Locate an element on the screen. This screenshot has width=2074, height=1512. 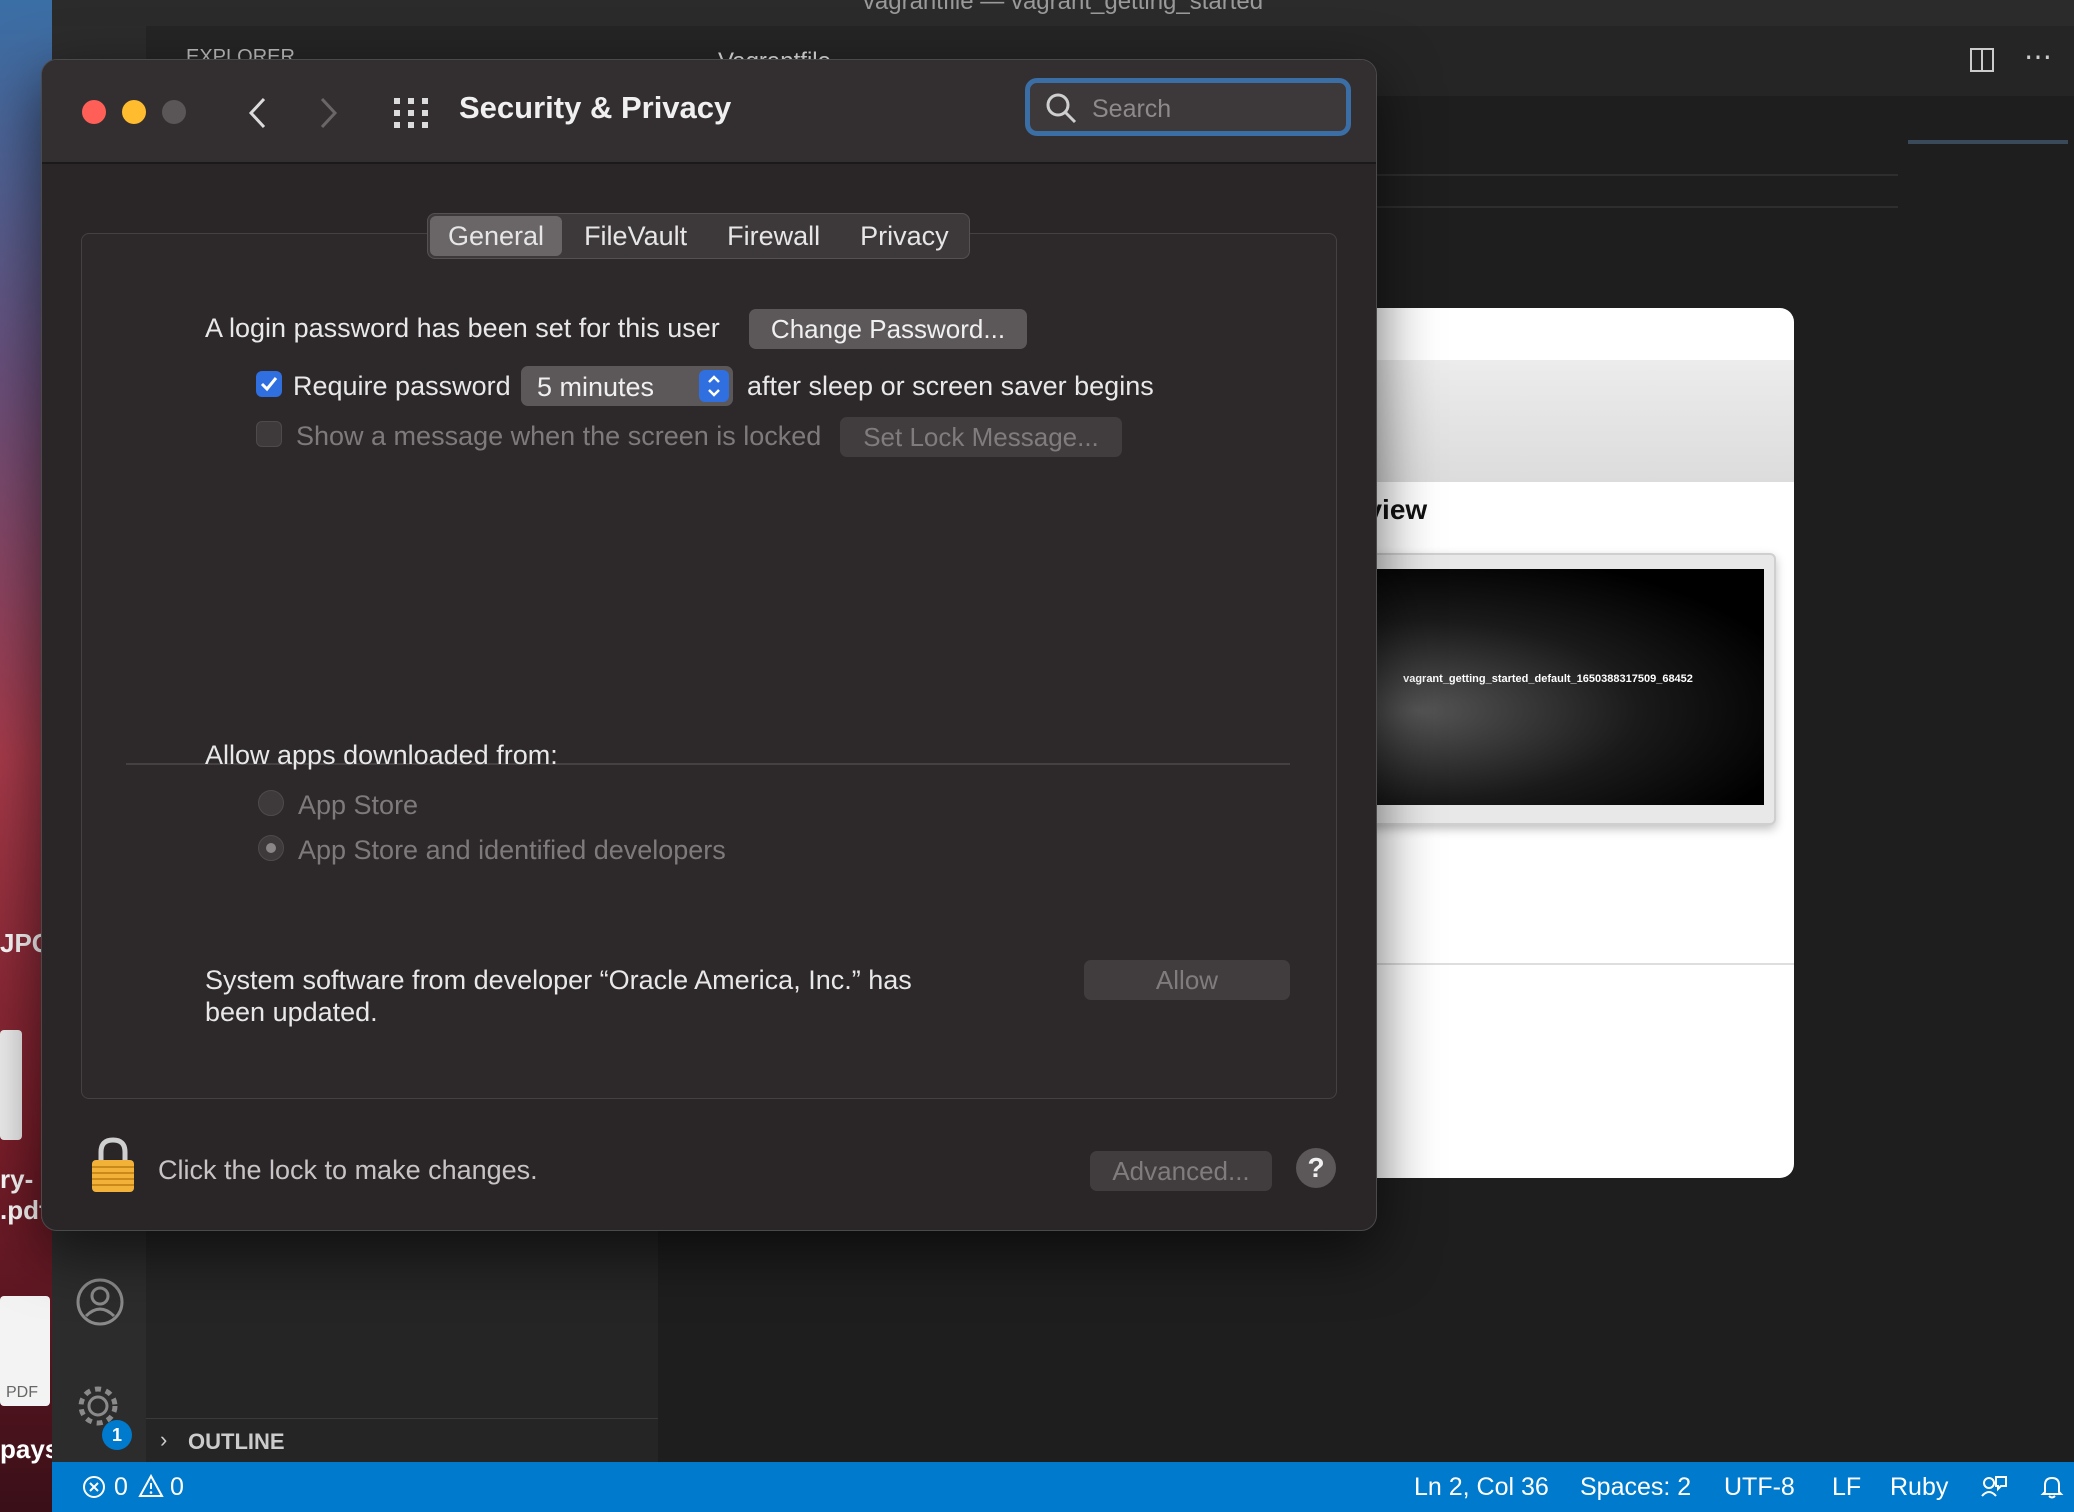
line-ending: LF is located at coordinates (1846, 1487).